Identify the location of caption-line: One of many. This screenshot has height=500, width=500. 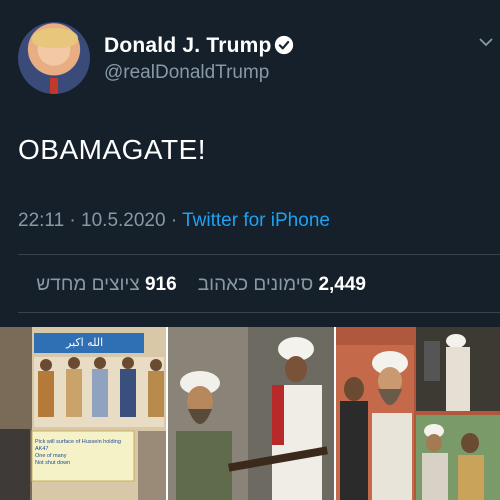
(51, 456).